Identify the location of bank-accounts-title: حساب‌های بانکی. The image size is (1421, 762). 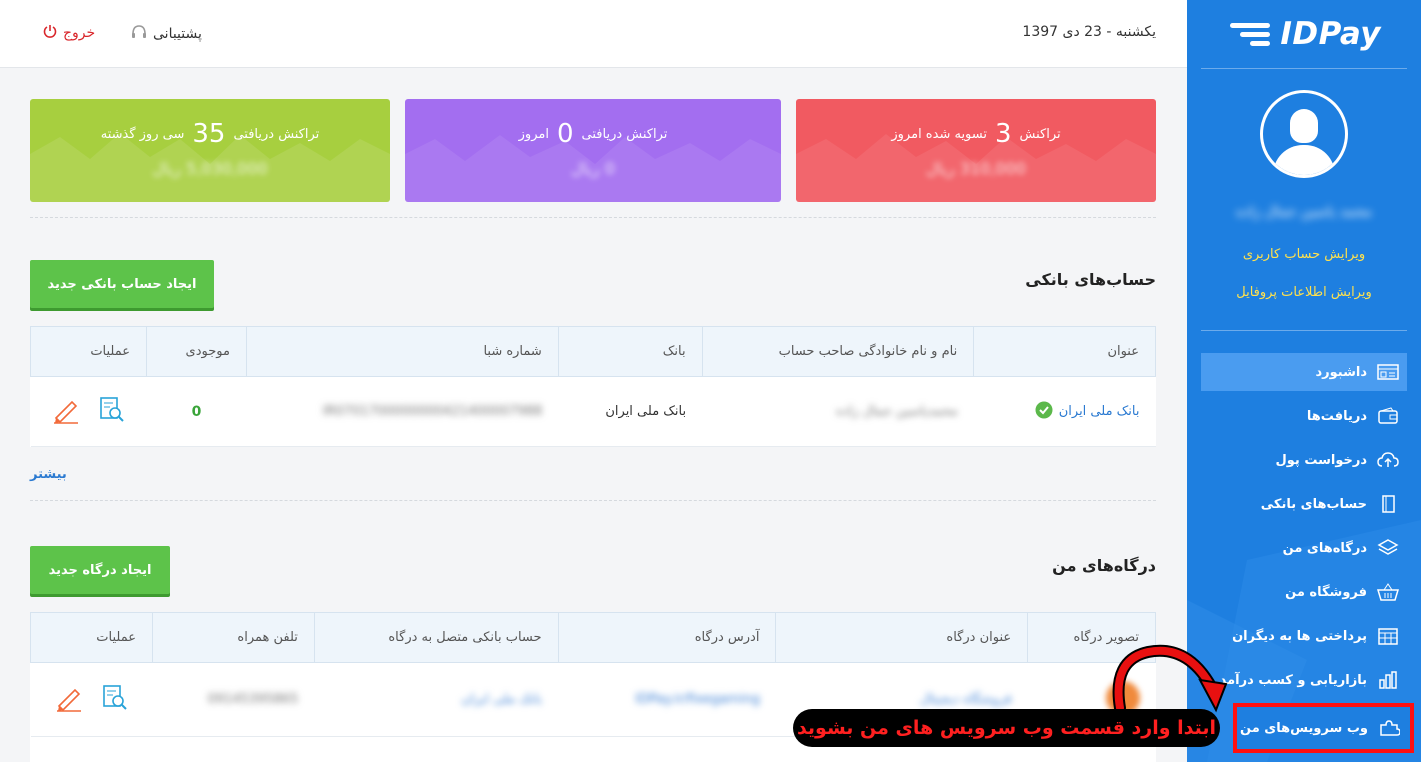
(1090, 279).